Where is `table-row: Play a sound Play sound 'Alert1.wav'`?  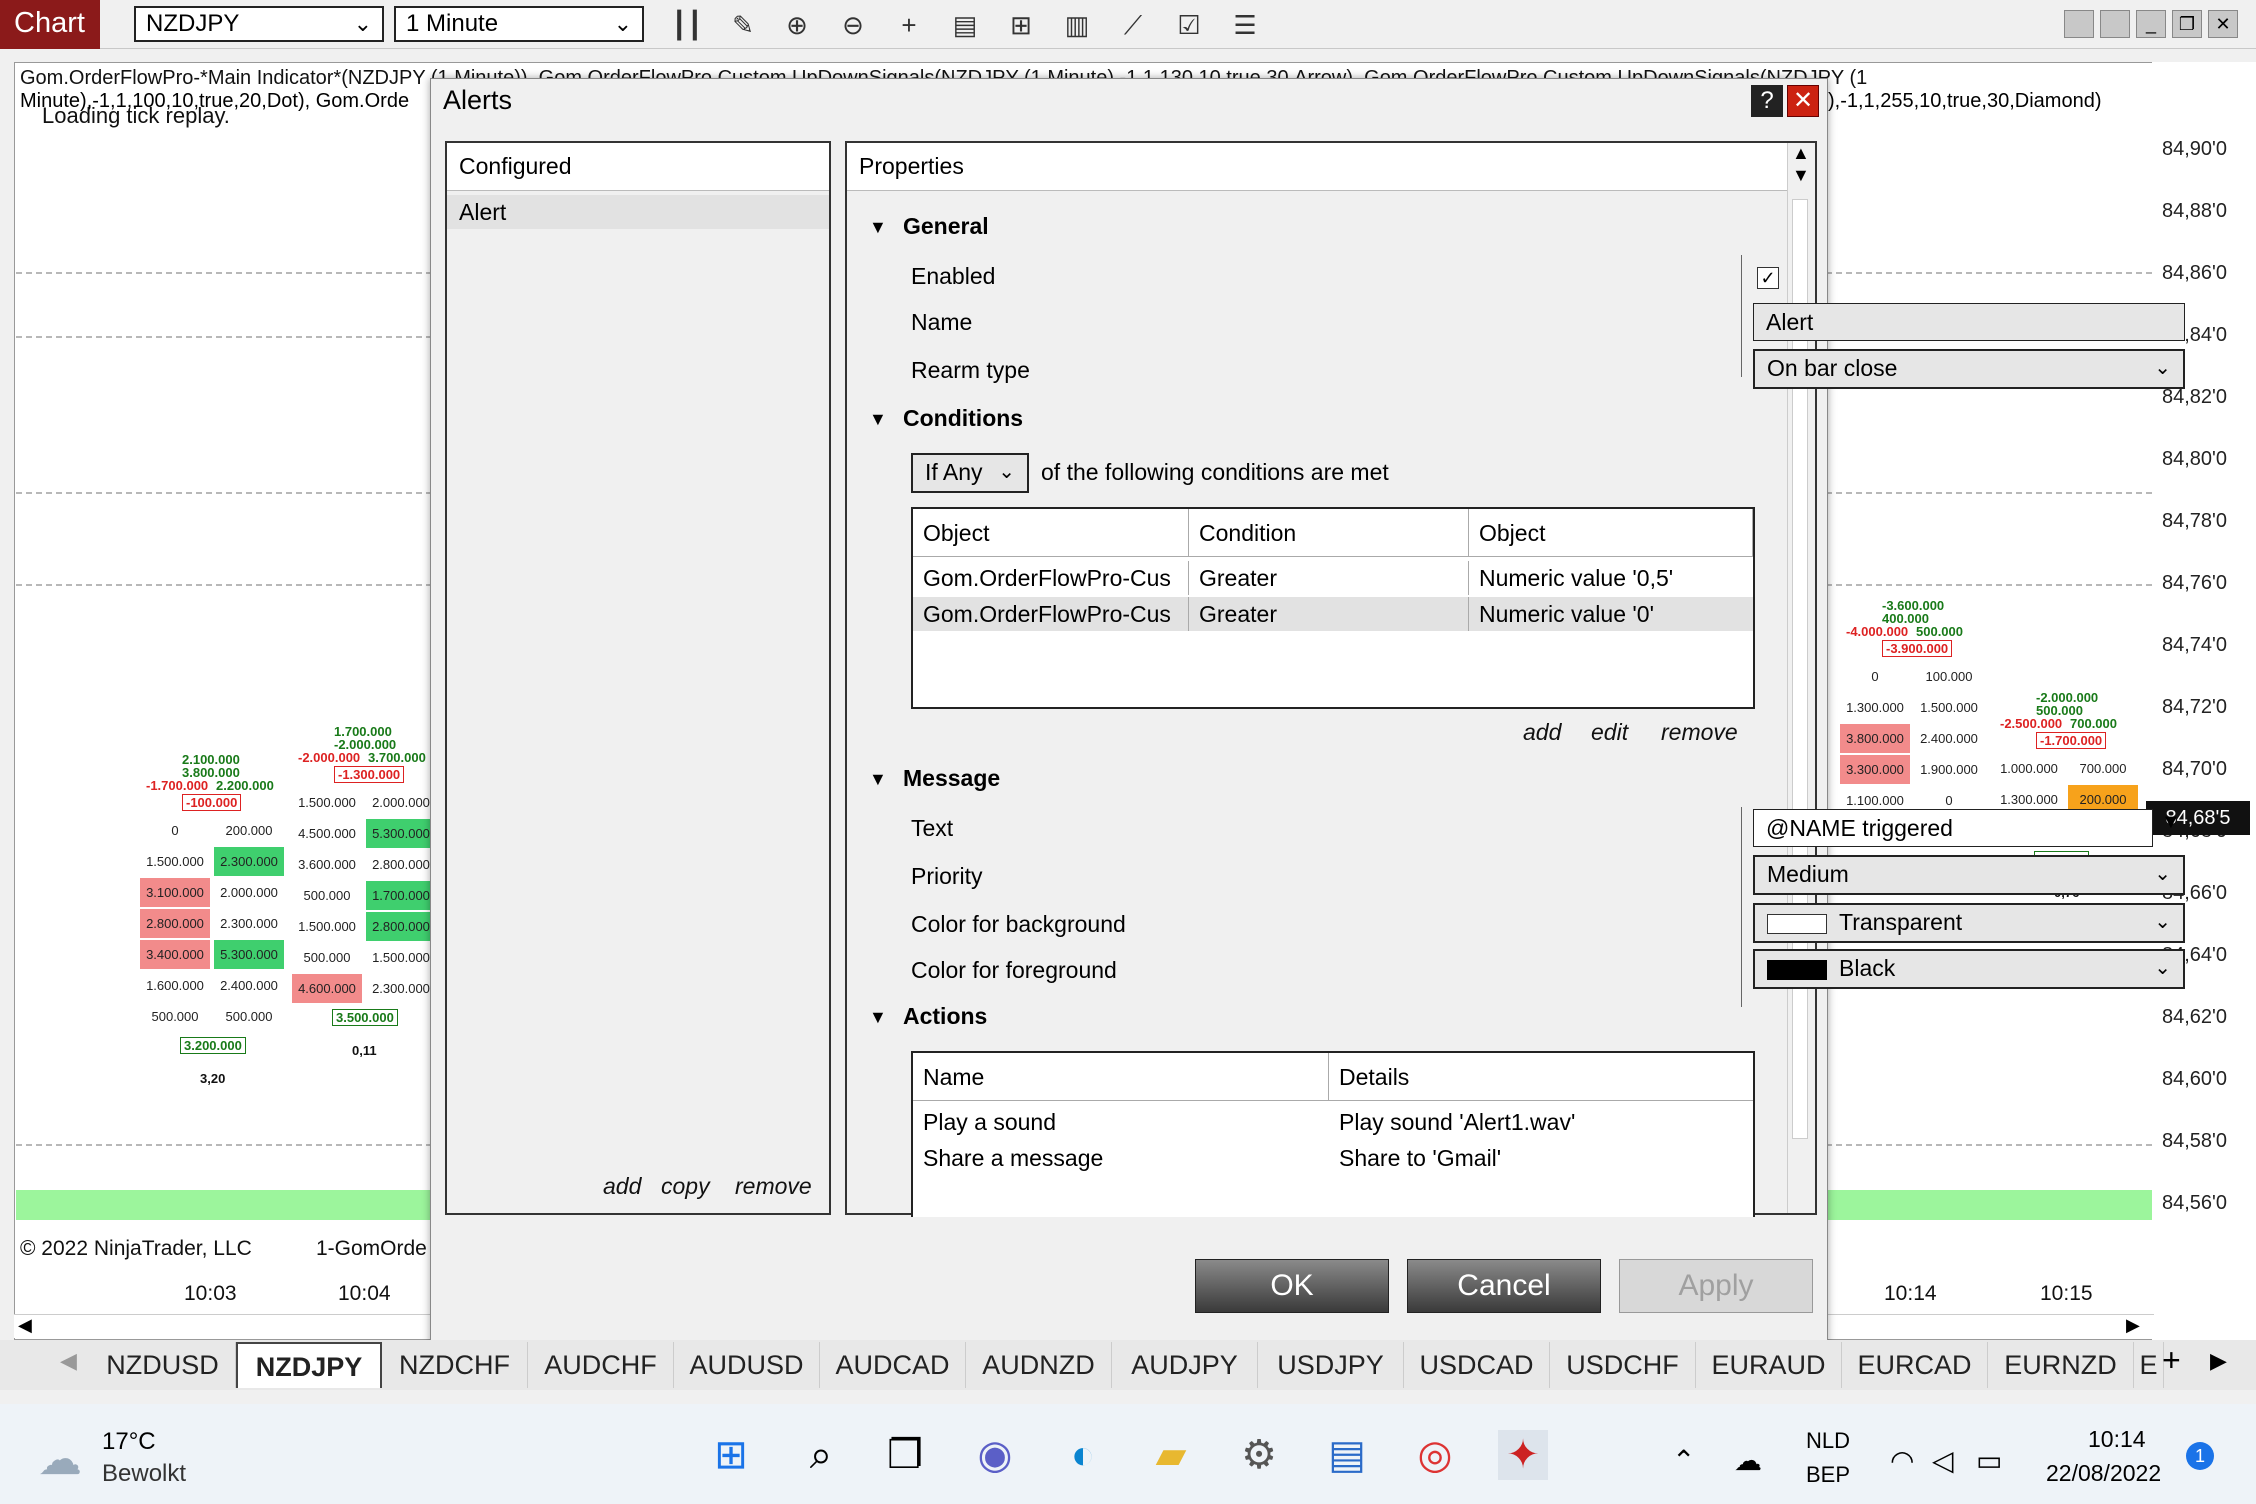
table-row: Play a sound Play sound 'Alert1.wav' is located at coordinates (1333, 1122).